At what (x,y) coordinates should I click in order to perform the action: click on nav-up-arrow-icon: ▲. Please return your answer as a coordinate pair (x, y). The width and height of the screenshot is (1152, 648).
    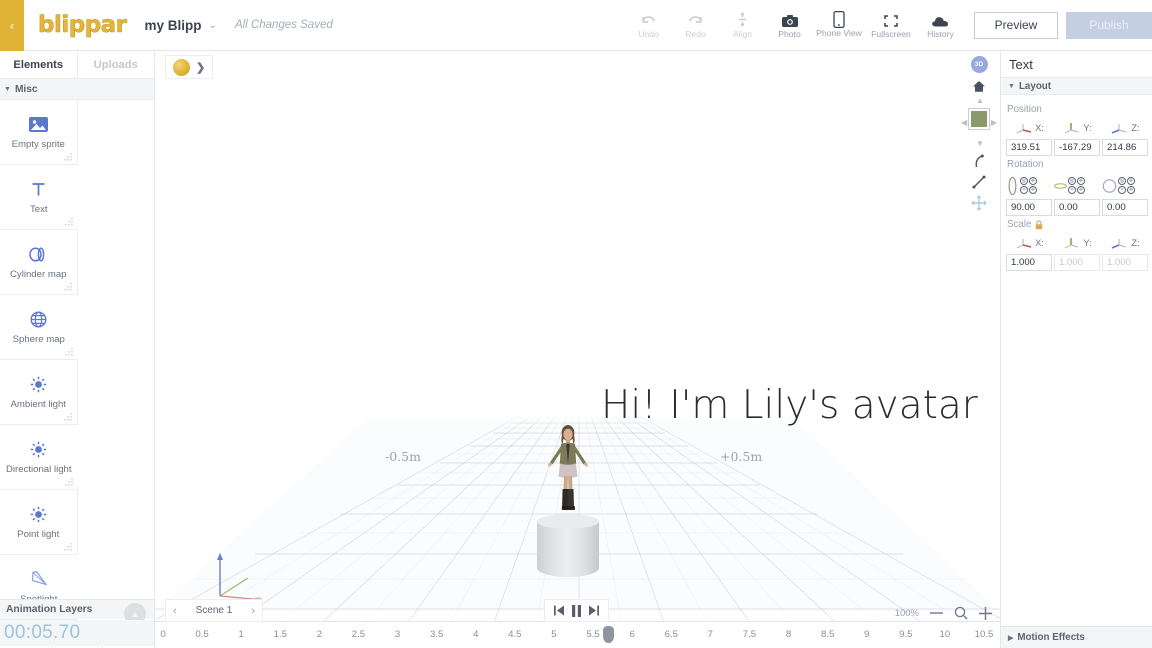
    Looking at the image, I should click on (980, 100).